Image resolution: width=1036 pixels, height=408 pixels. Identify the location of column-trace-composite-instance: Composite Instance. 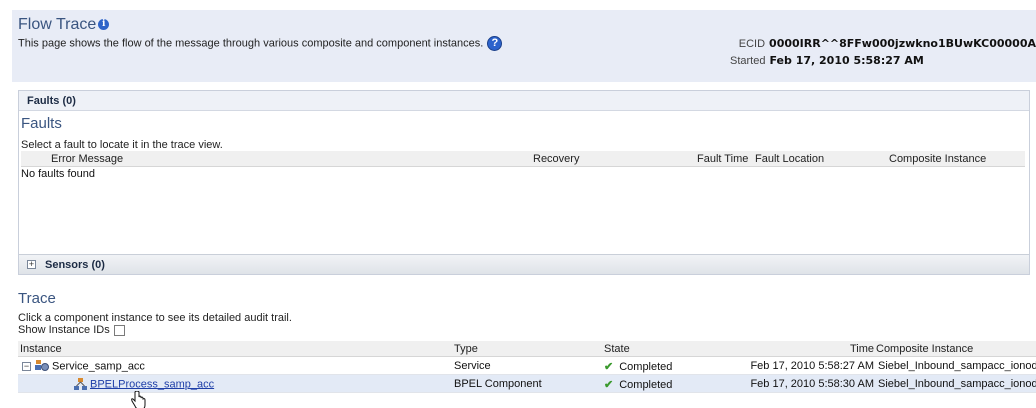
(924, 349).